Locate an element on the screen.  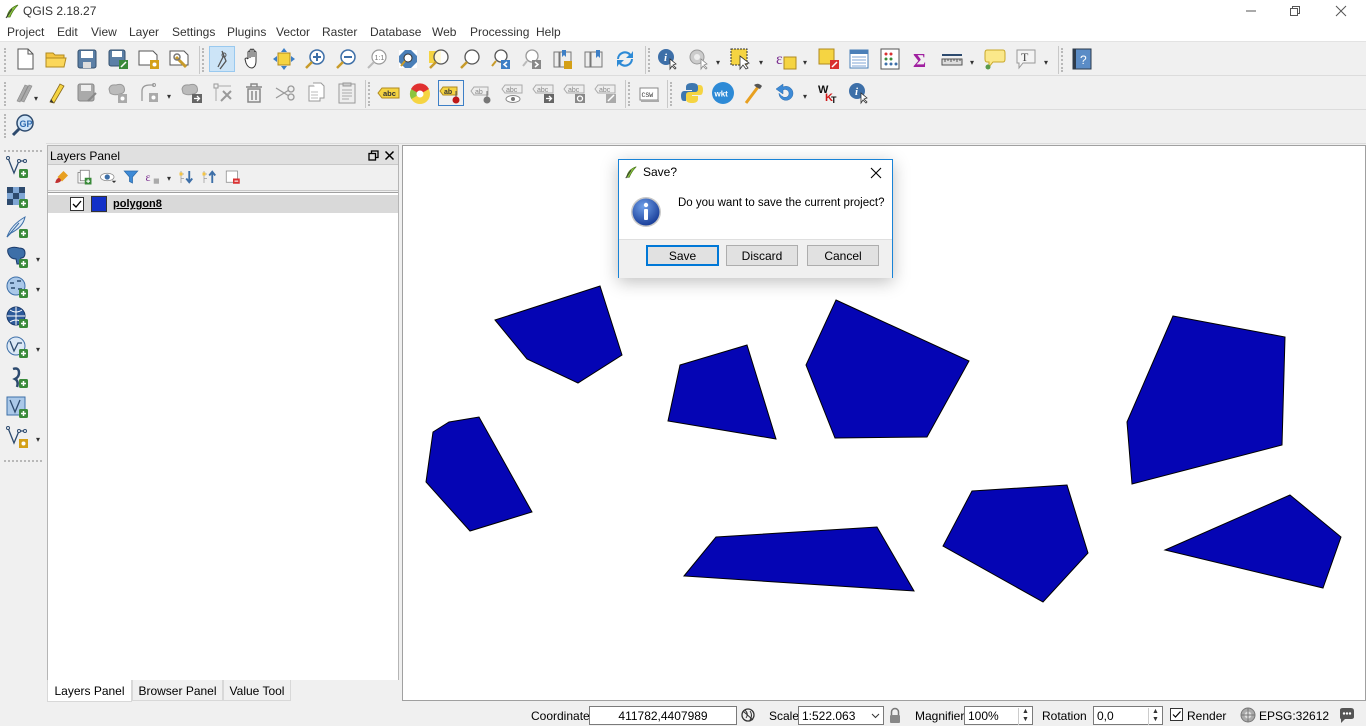
layer-name: polygon8 is located at coordinates (137, 204).